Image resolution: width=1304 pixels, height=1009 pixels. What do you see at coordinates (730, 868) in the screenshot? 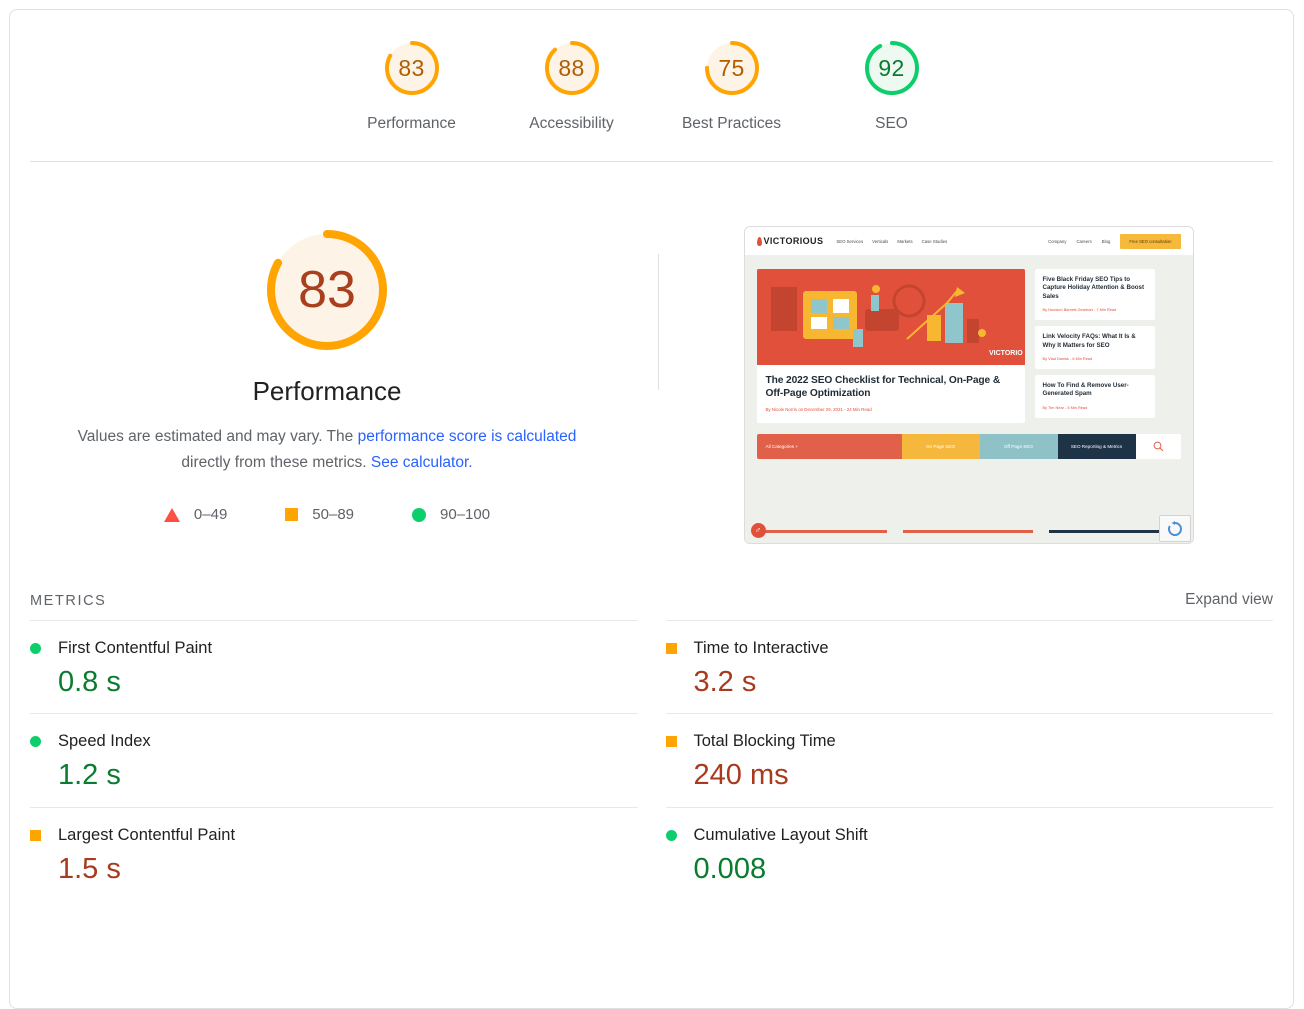
I see `metric-value: 0.008` at bounding box center [730, 868].